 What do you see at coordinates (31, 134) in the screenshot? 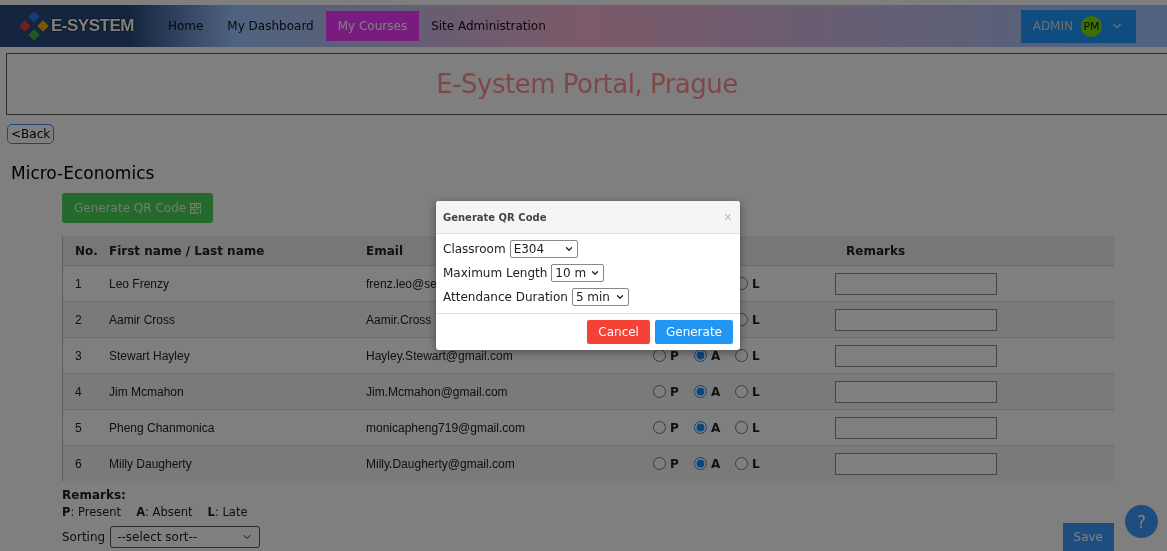
I see `back-button: <Back` at bounding box center [31, 134].